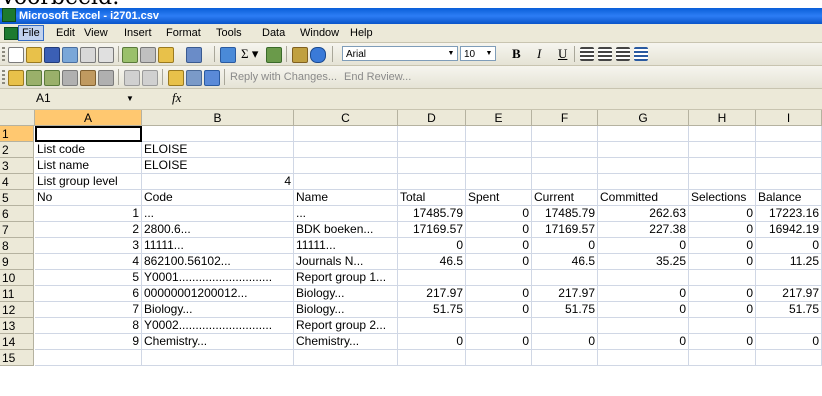  I want to click on cell-d4, so click(432, 182).